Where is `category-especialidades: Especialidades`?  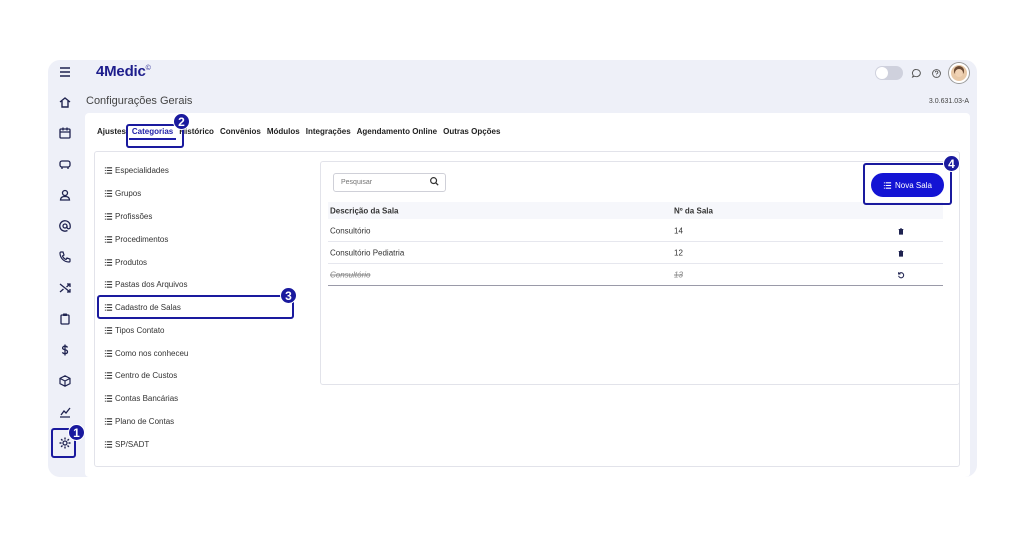 category-especialidades: Especialidades is located at coordinates (136, 170).